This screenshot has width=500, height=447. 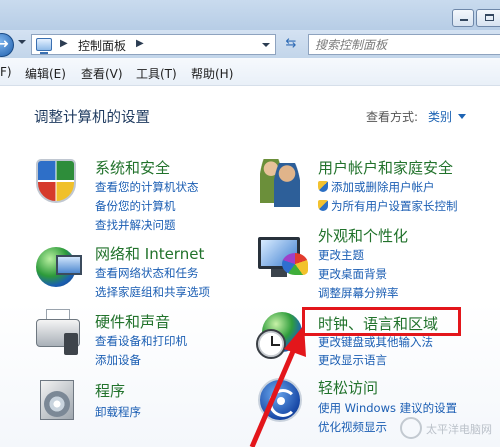 What do you see at coordinates (118, 360) in the screenshot?
I see `link-add-device: 添加设备` at bounding box center [118, 360].